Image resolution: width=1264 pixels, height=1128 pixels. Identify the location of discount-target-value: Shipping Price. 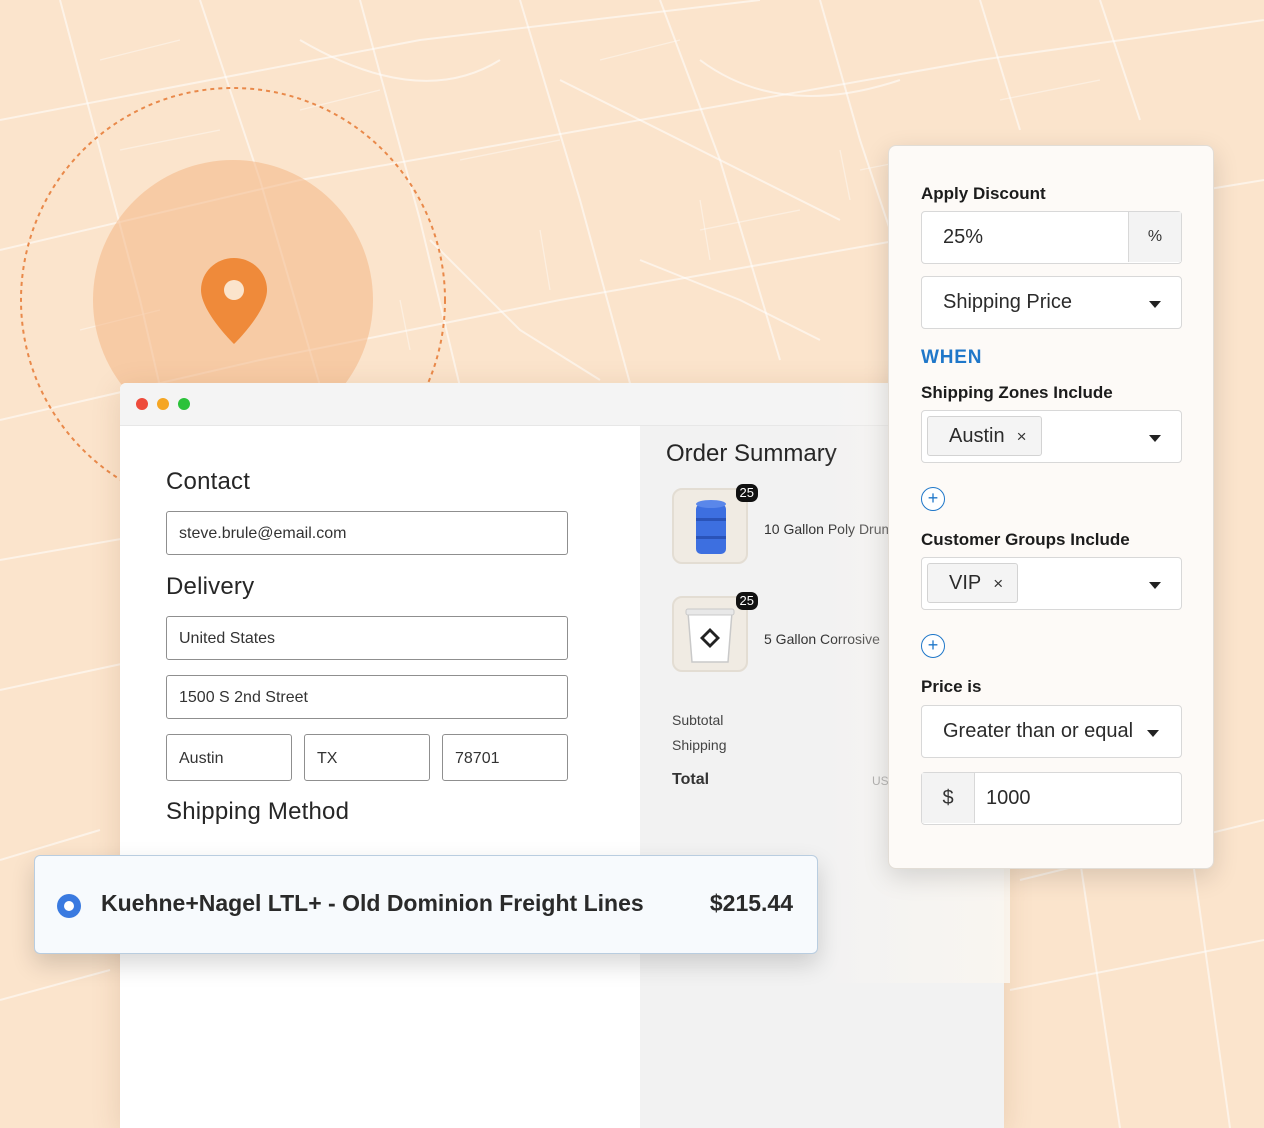
(1007, 302).